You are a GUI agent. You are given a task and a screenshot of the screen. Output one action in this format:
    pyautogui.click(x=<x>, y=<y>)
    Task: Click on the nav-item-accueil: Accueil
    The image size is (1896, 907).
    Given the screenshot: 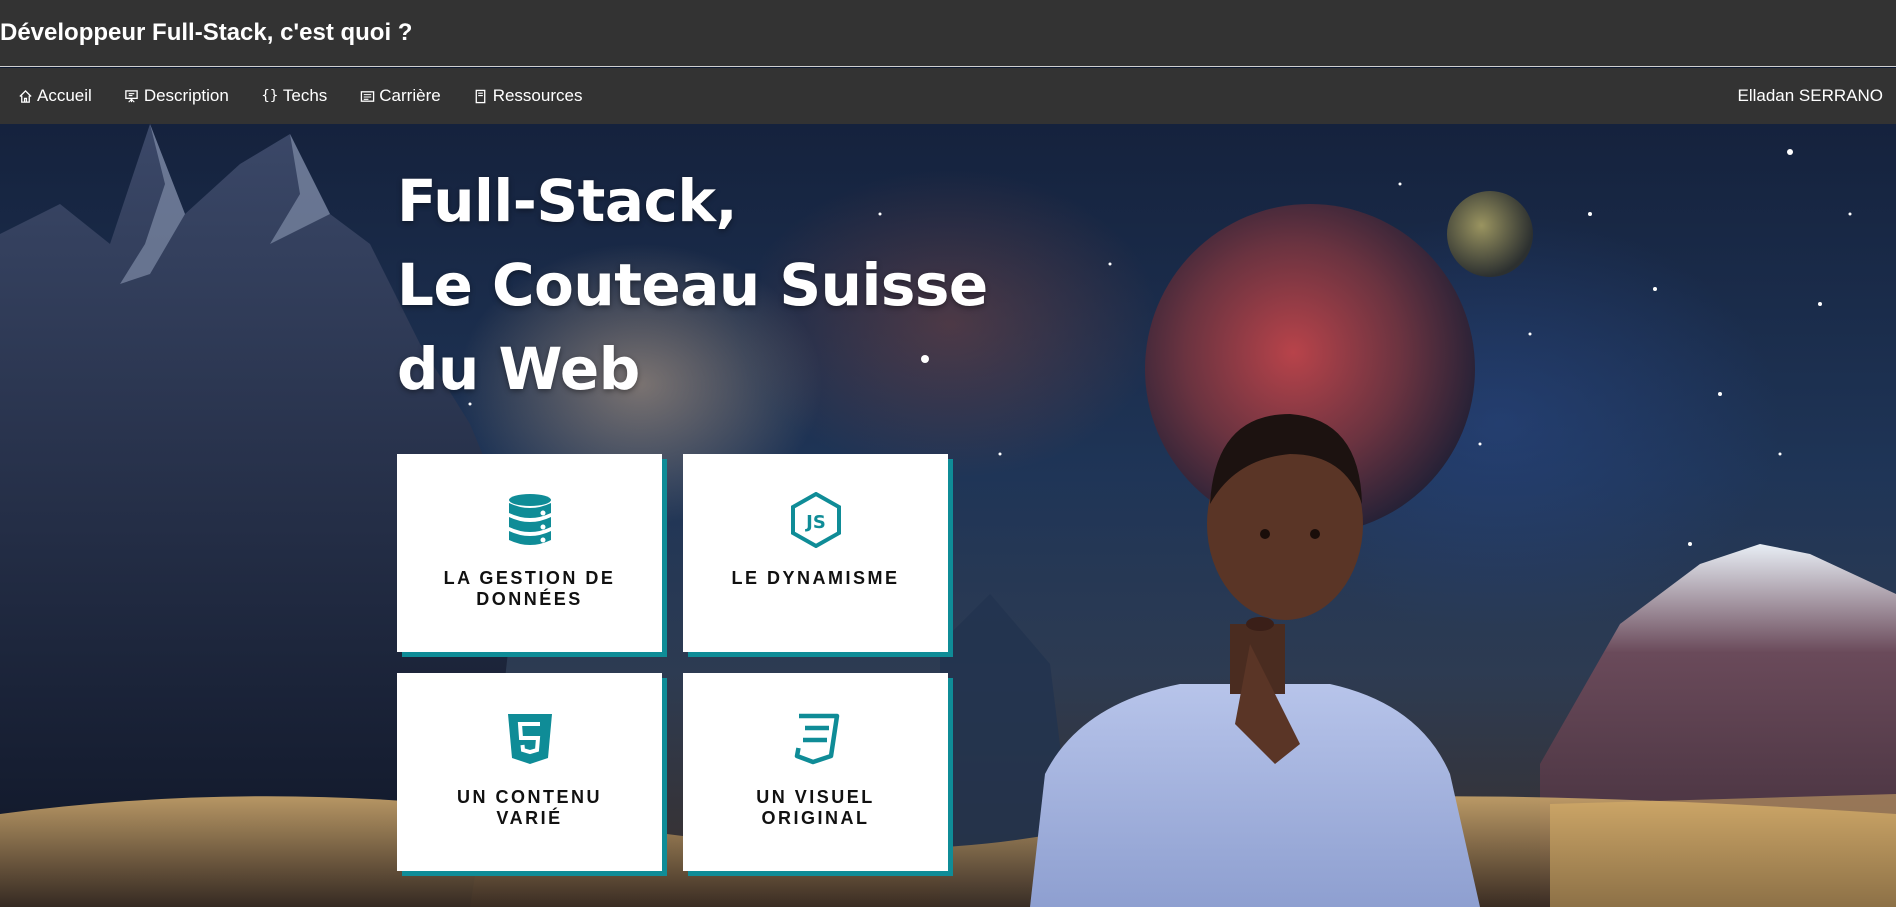 What is the action you would take?
    pyautogui.click(x=54, y=96)
    